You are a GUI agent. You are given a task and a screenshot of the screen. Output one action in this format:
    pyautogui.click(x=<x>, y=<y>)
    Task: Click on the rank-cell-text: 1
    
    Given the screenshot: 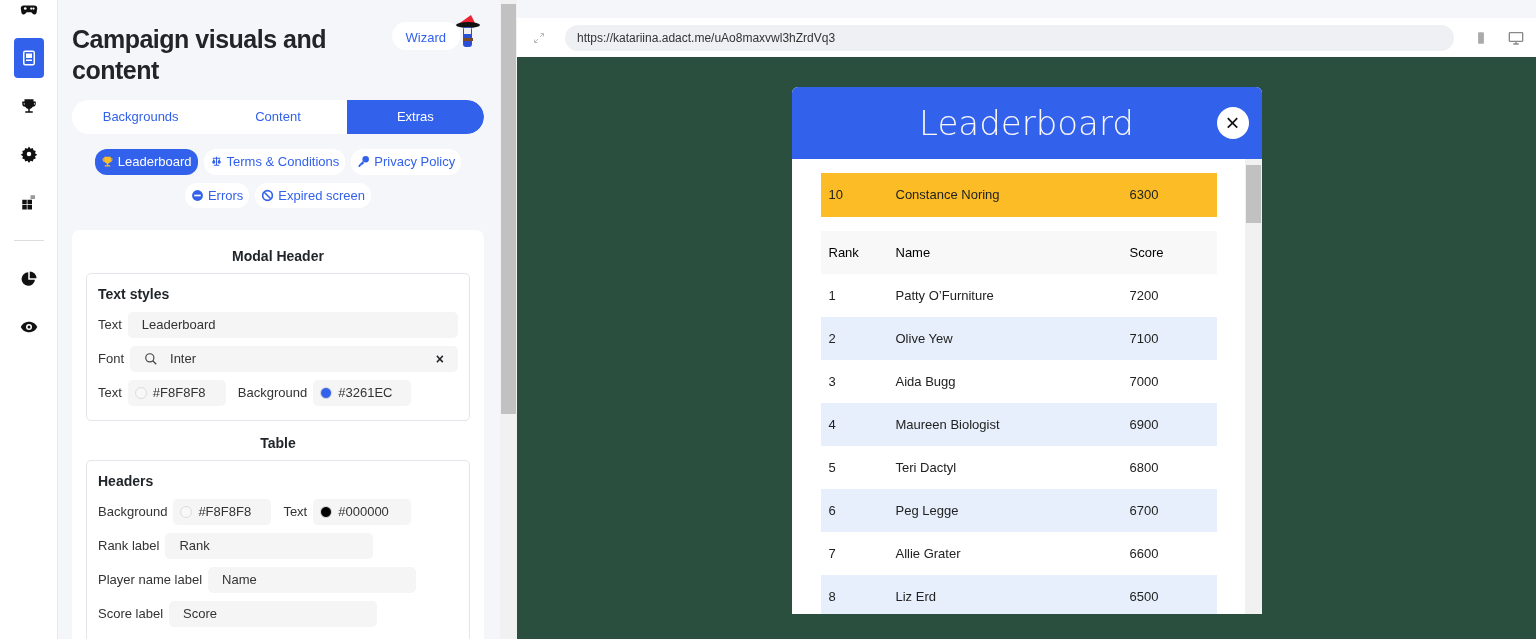 What is the action you would take?
    pyautogui.click(x=832, y=295)
    